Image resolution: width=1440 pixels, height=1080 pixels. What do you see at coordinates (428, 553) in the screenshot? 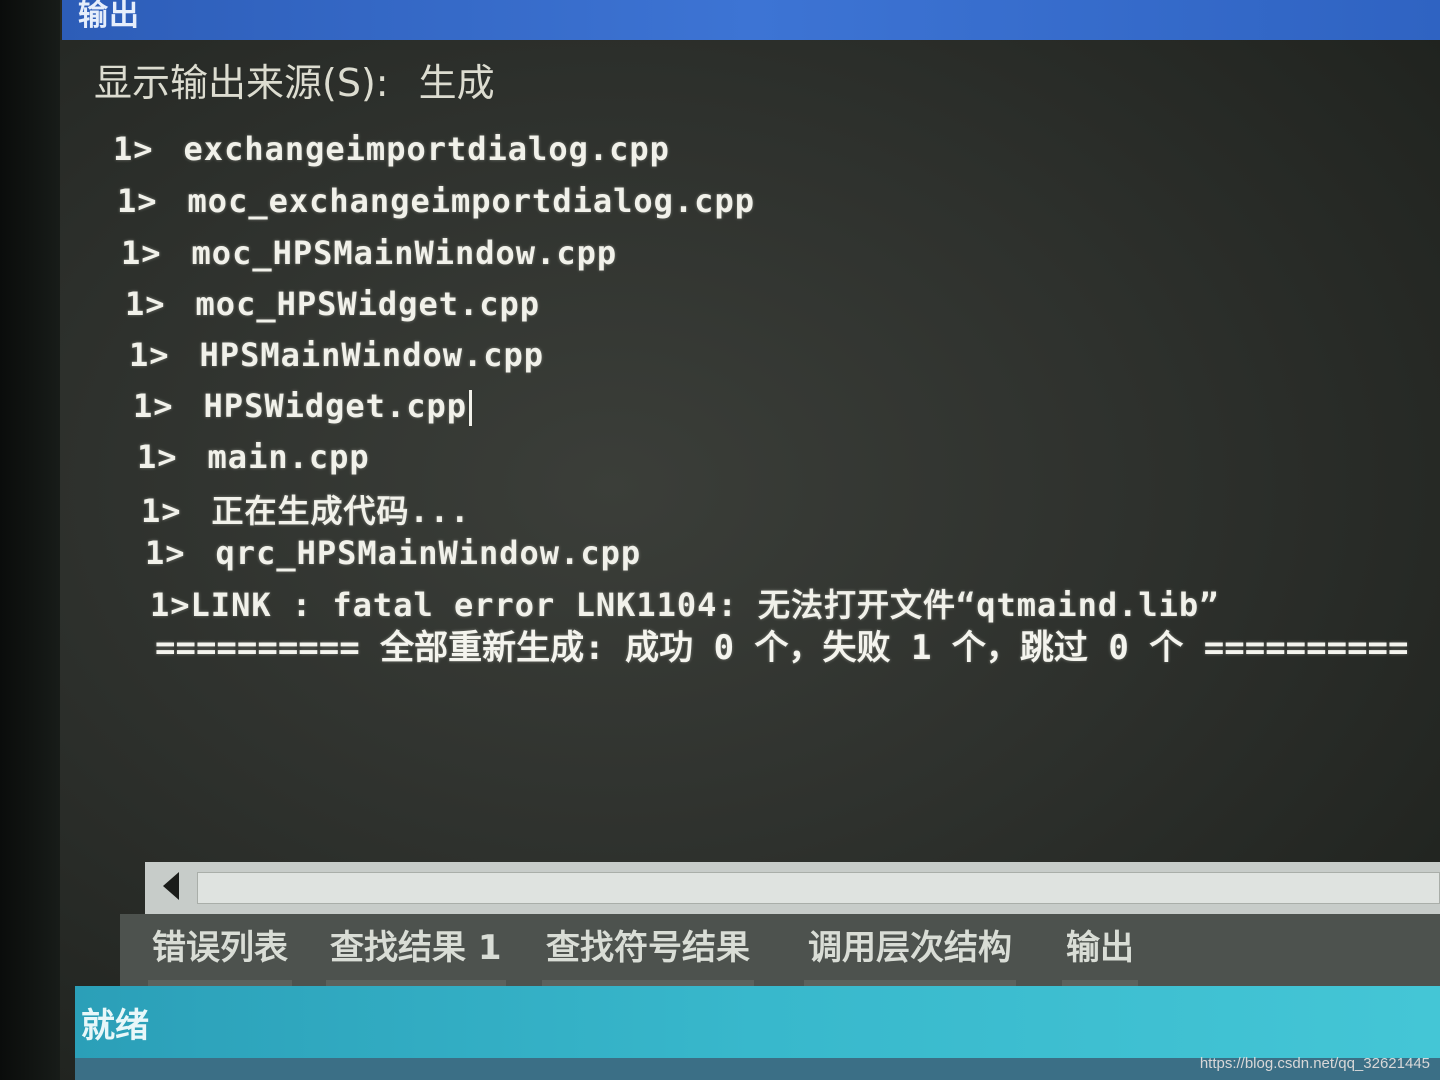
I see `line-text: qrc_HPSMainWindow.cpp` at bounding box center [428, 553].